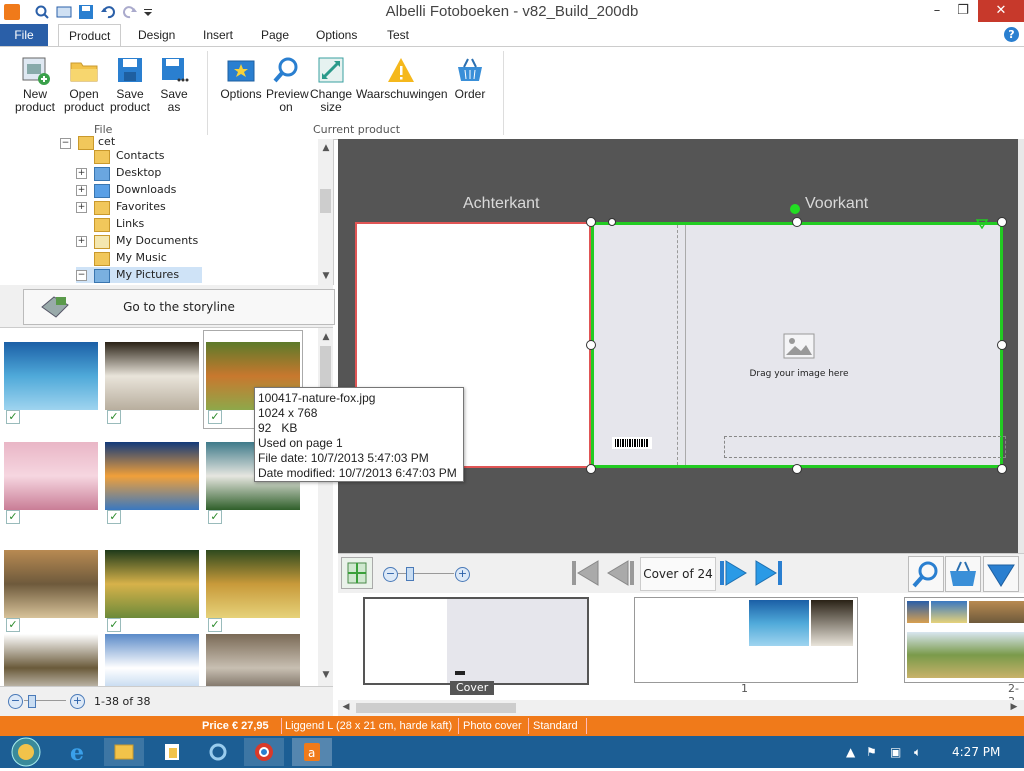  Describe the element at coordinates (402, 78) in the screenshot. I see `warnings-button: Waarschuwingen` at that location.